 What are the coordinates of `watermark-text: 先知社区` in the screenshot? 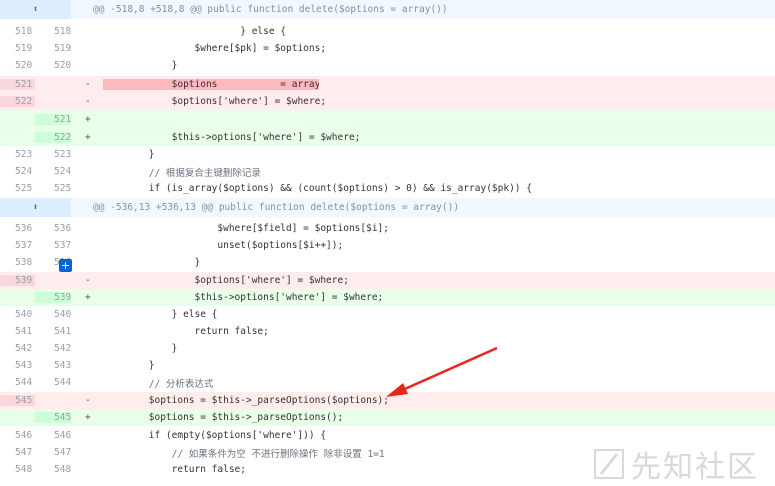 It's located at (695, 467).